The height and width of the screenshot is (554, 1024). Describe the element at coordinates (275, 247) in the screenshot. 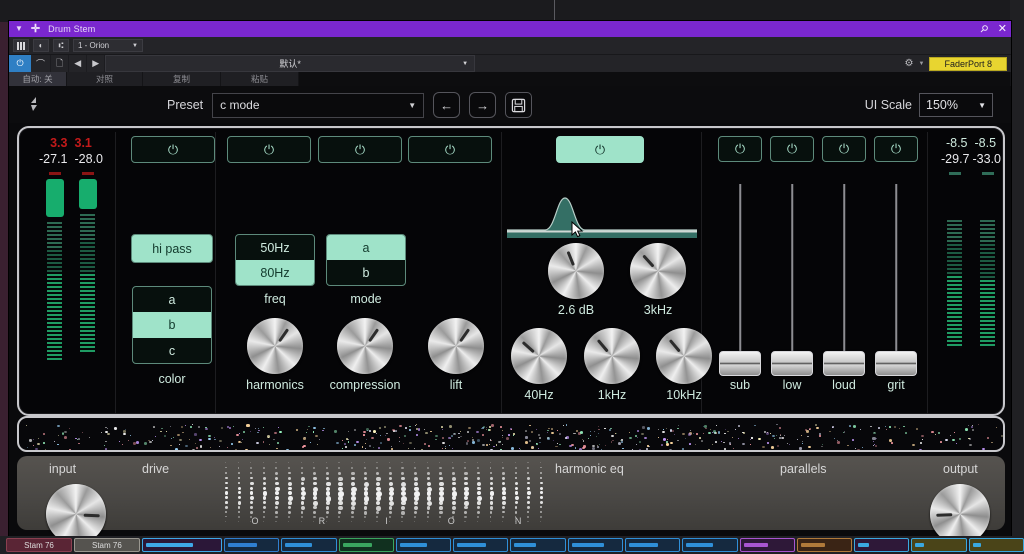

I see `freq-option-50hz: 50Hz` at that location.